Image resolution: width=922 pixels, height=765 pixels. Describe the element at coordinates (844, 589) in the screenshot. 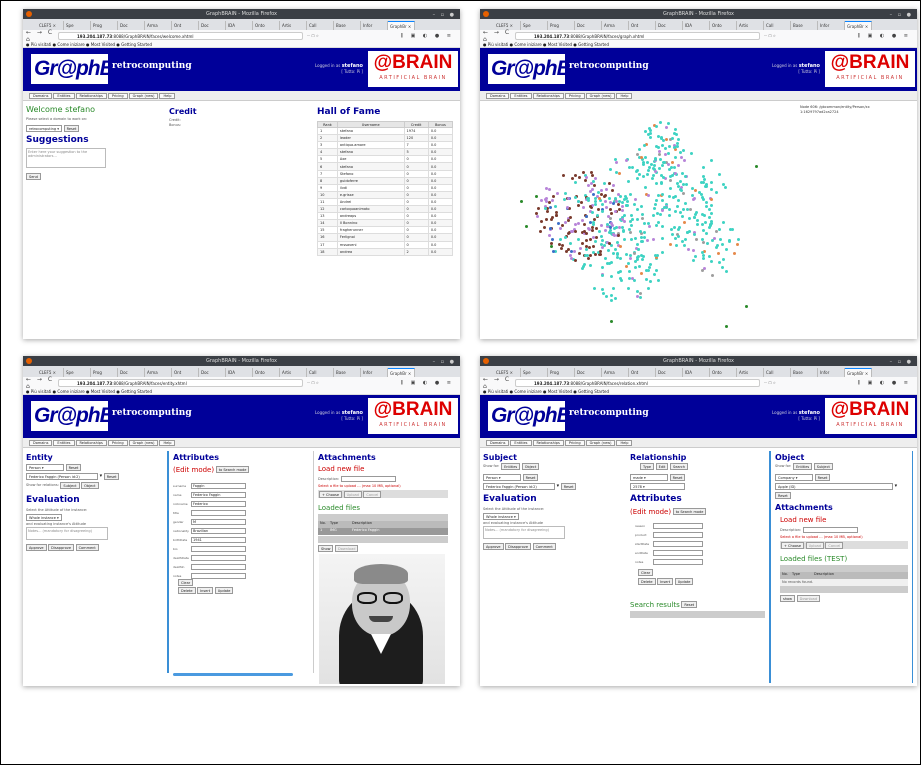

I see `pager-bottom` at that location.